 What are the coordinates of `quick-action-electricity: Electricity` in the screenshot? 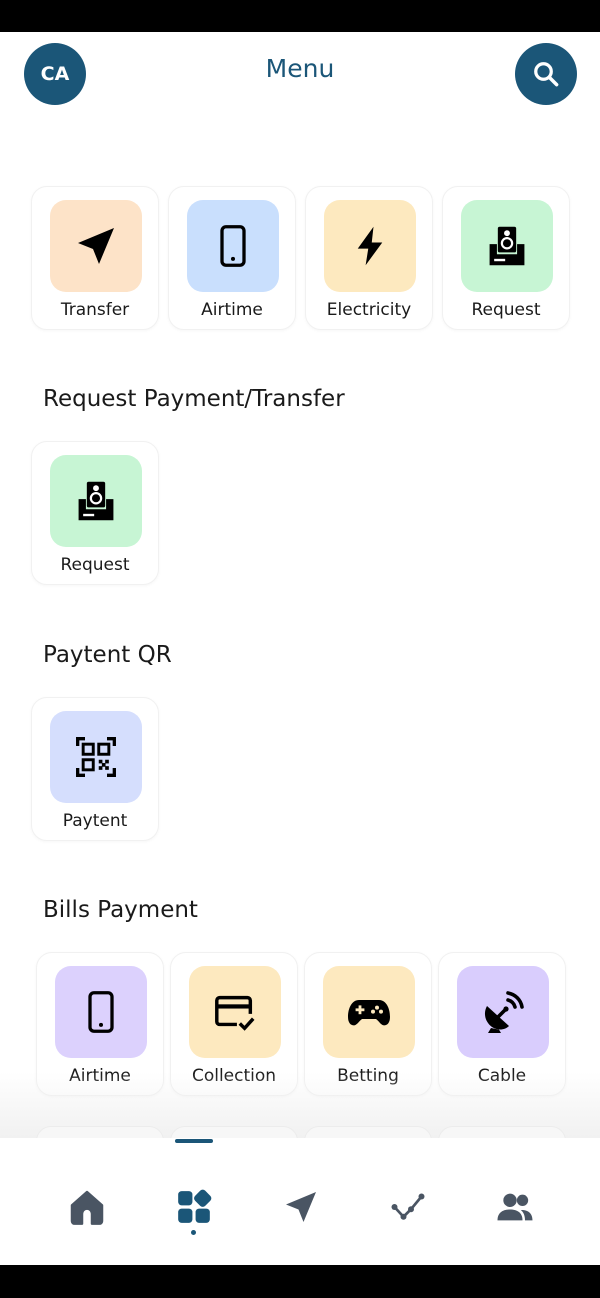 It's located at (369, 258).